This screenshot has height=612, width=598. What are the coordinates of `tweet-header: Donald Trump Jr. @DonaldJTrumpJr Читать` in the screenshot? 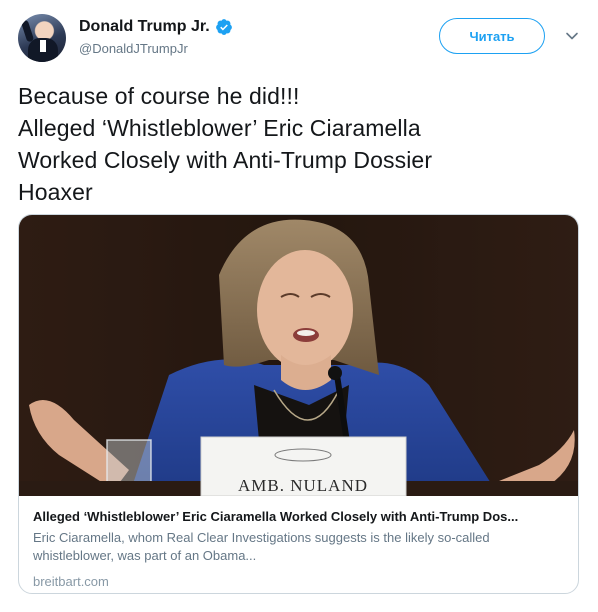 It's located at (299, 39).